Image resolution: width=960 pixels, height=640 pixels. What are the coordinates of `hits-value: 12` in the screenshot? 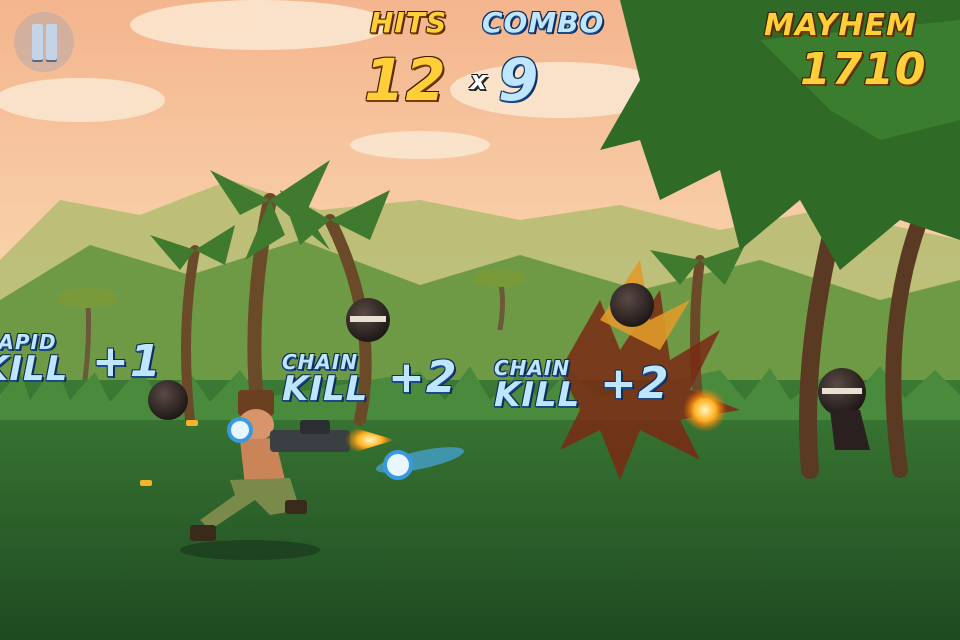 It's located at (405, 80).